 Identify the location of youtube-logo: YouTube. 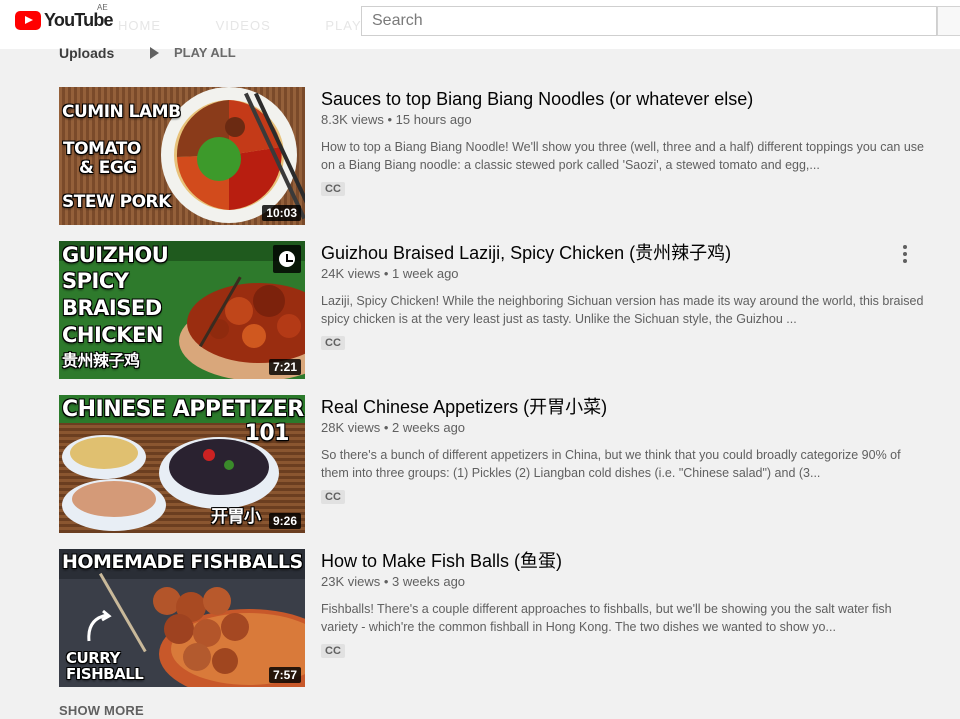
(64, 20).